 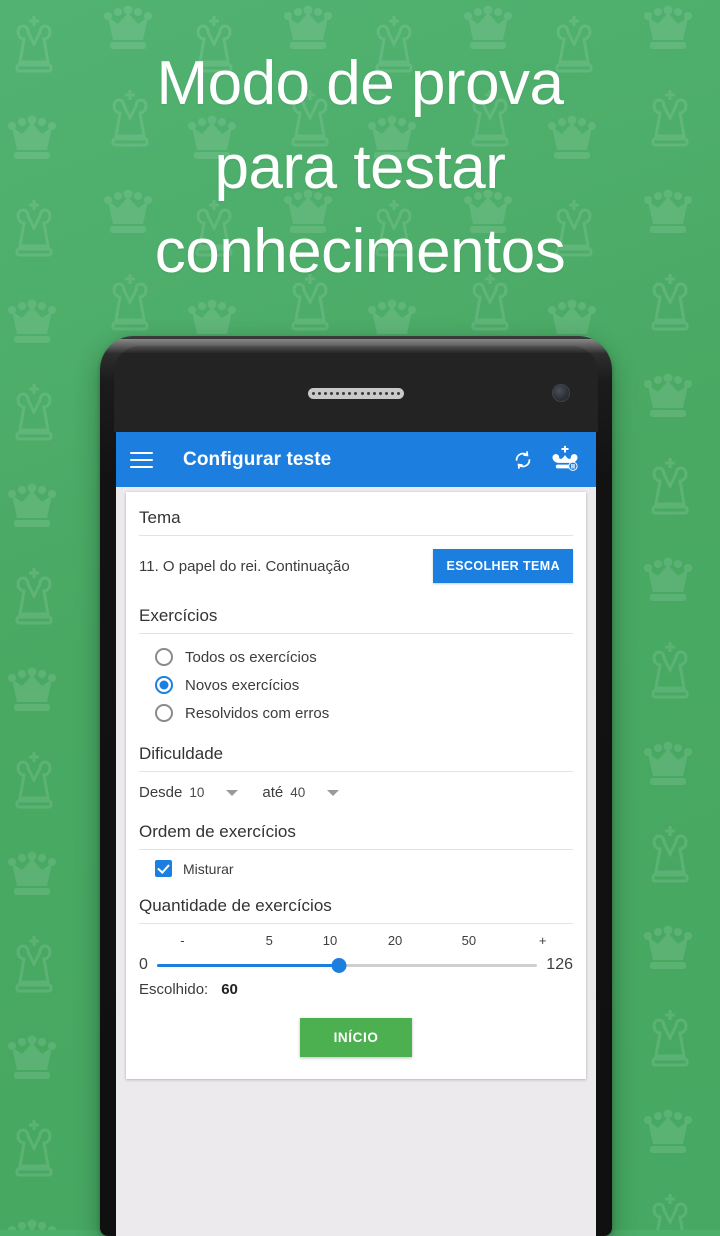 I want to click on section-title-difficulty: Dificuldade, so click(x=356, y=751).